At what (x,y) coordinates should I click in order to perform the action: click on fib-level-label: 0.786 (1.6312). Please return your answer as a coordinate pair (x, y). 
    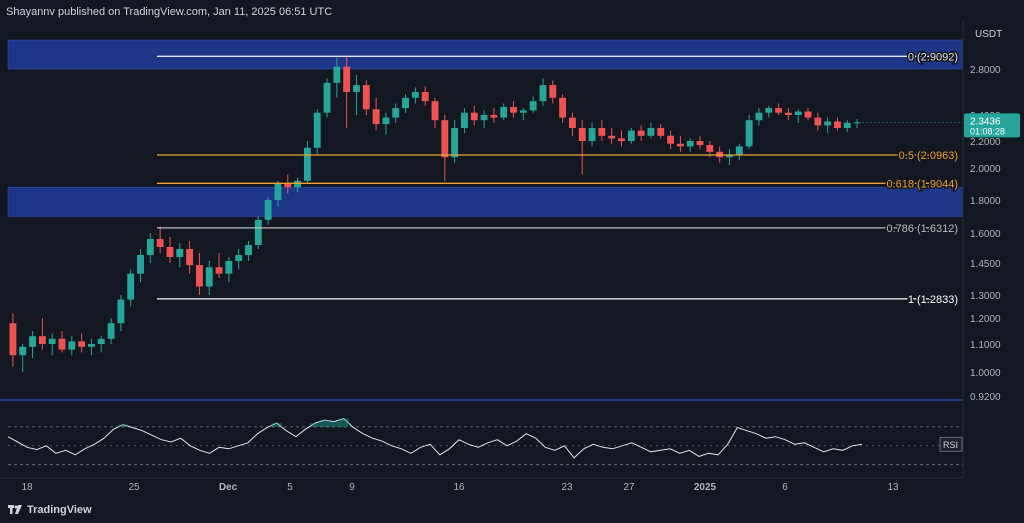
    Looking at the image, I should click on (922, 229).